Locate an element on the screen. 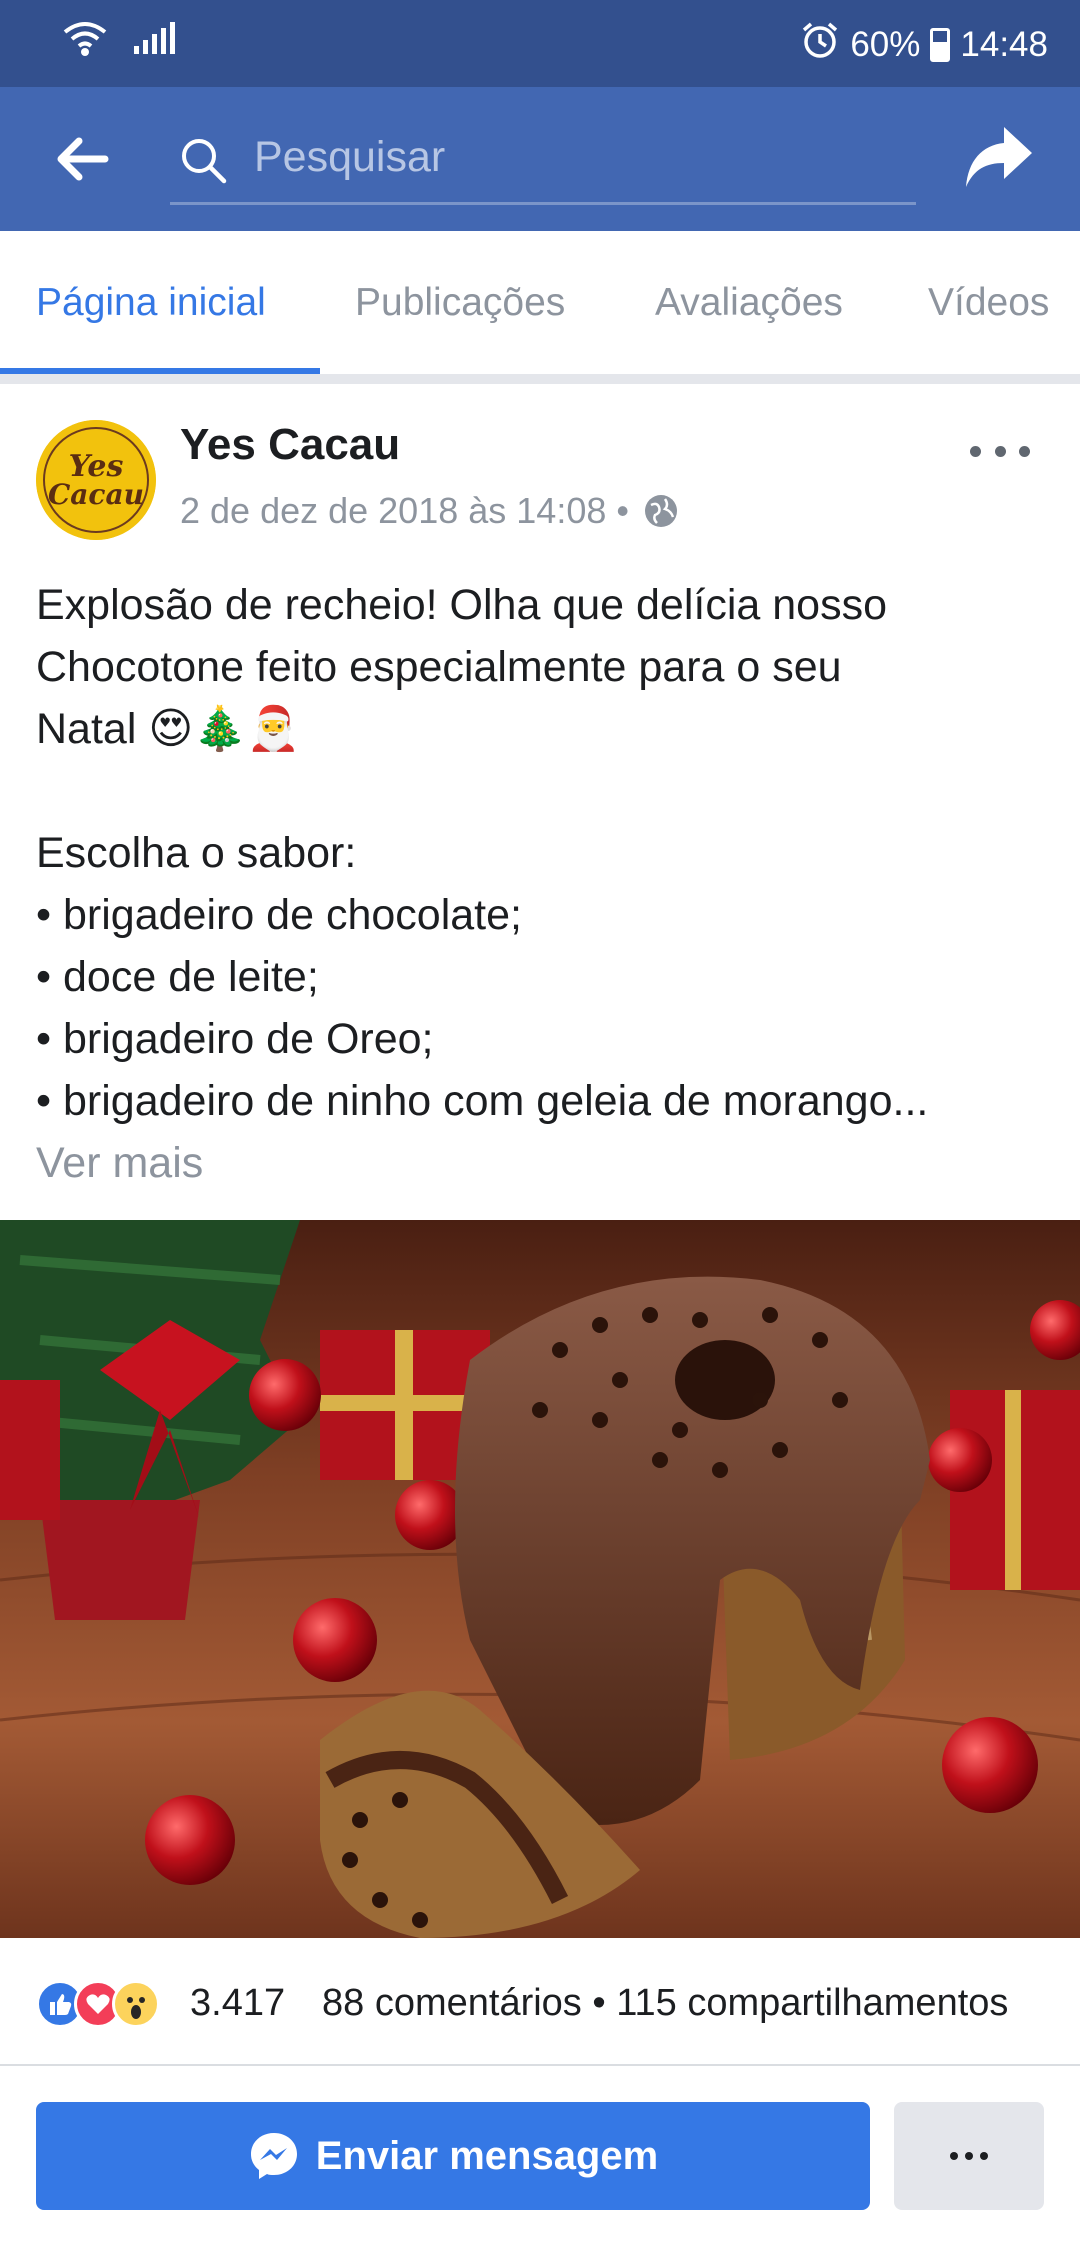 This screenshot has width=1080, height=2246. battery-icon is located at coordinates (940, 44).